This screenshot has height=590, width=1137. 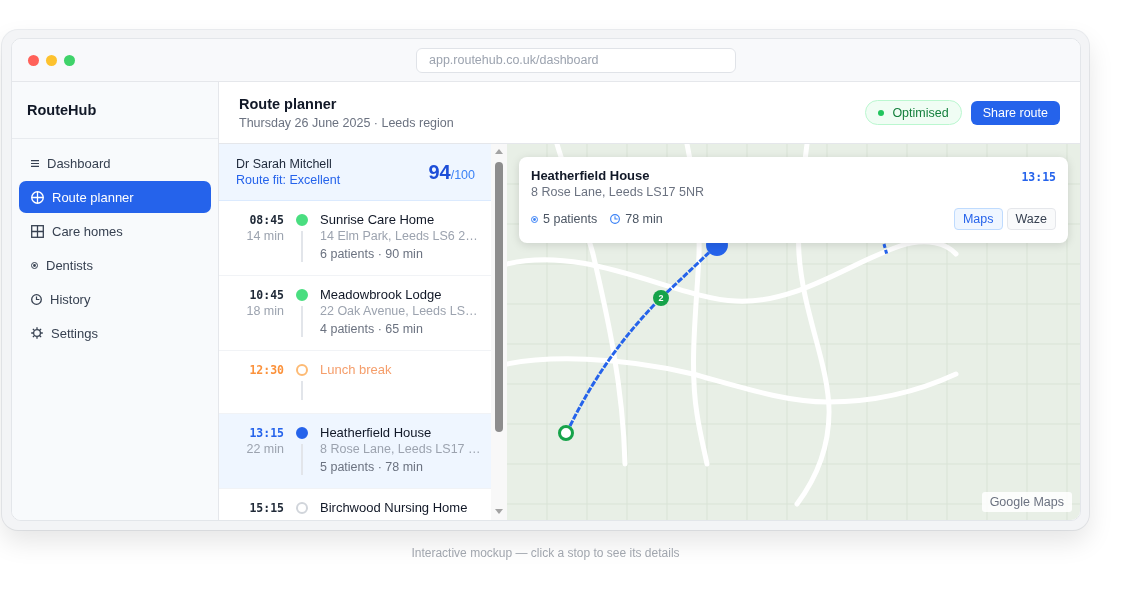 I want to click on score-value: 94, so click(x=439, y=172).